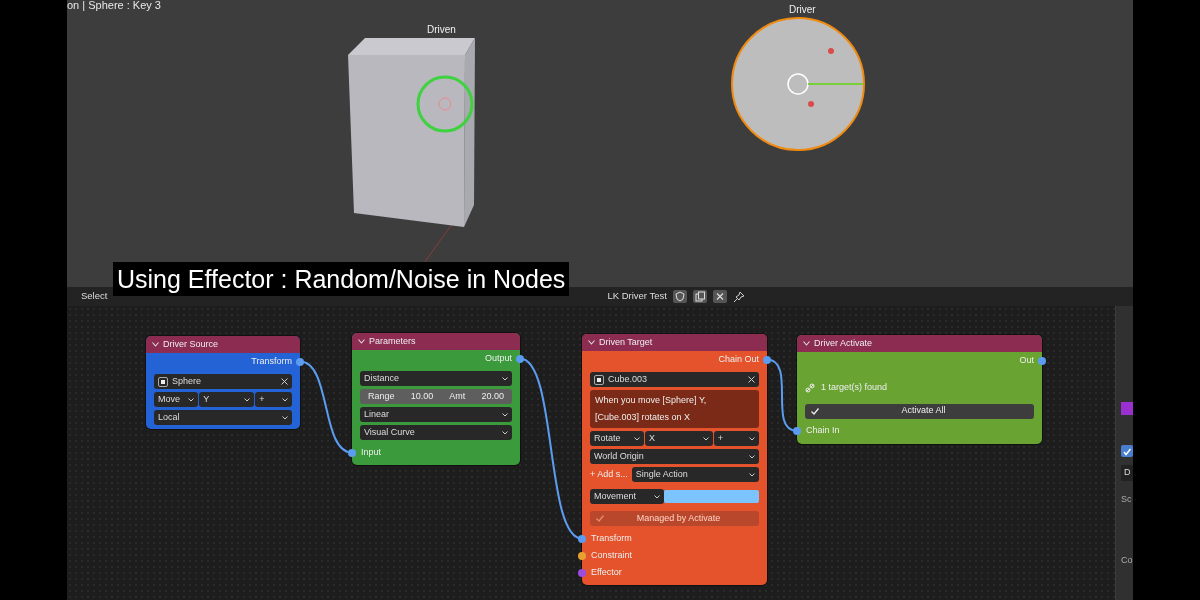 Image resolution: width=1200 pixels, height=600 pixels. Describe the element at coordinates (436, 432) in the screenshot. I see `dropdown: Visual Curve` at that location.